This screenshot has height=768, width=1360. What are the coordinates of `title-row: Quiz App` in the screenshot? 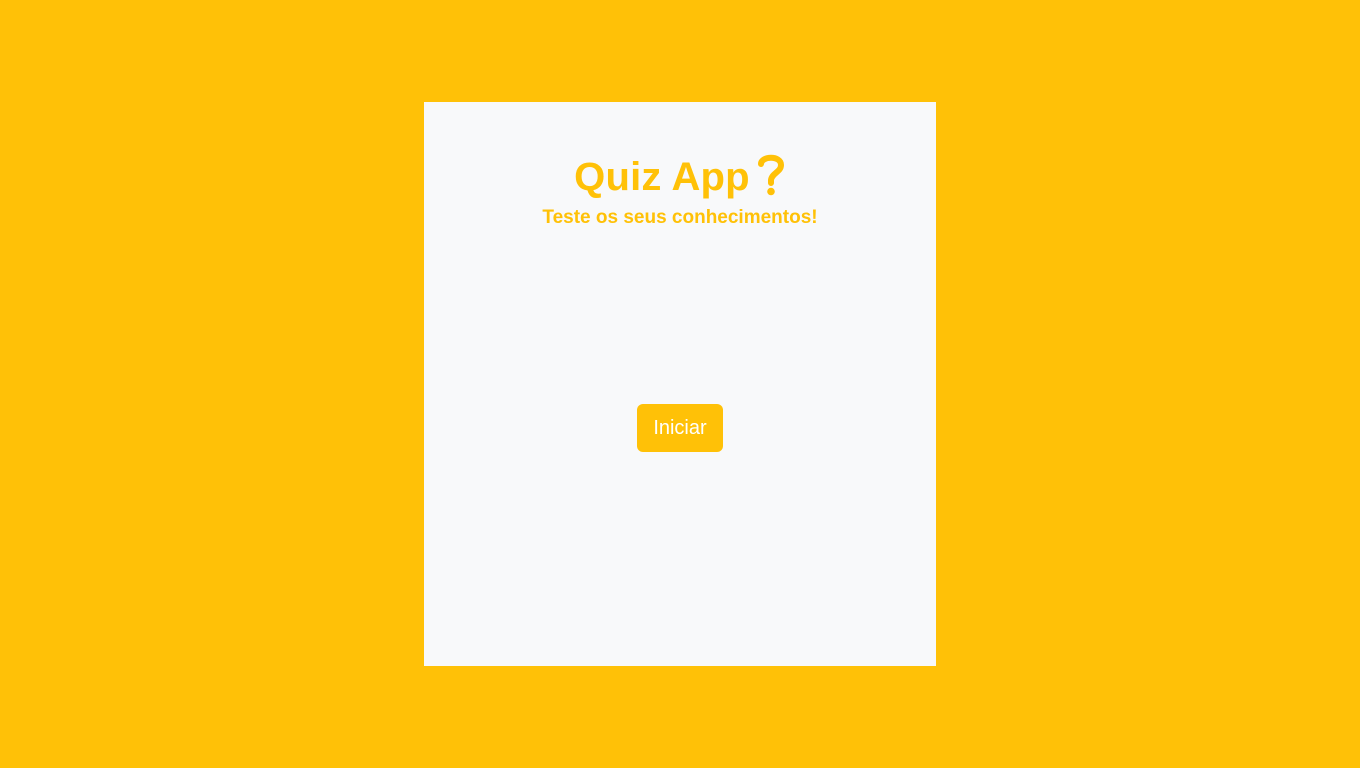 It's located at (680, 177).